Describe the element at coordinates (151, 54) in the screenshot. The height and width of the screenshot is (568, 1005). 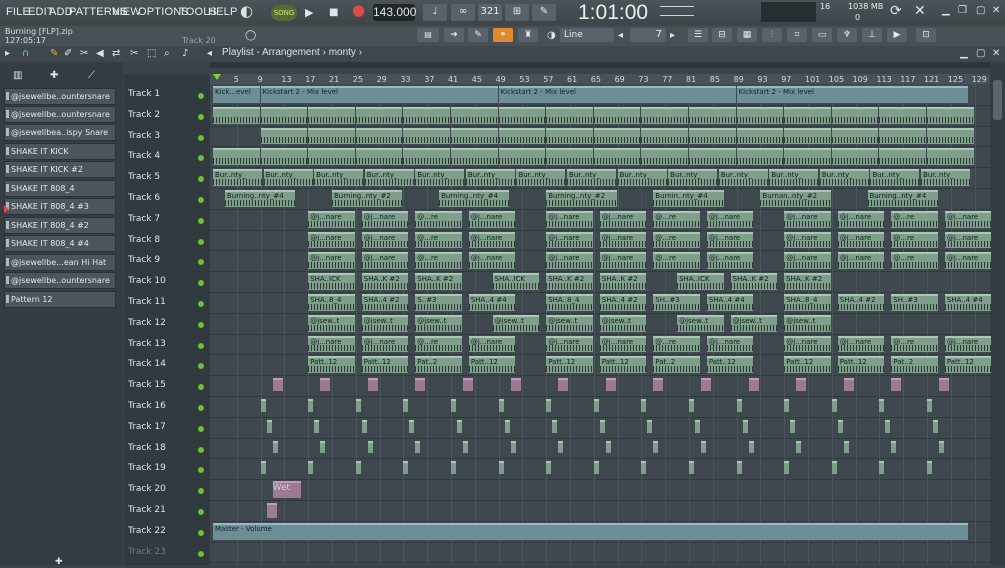
I see `select-tool-icon: ⬚` at that location.